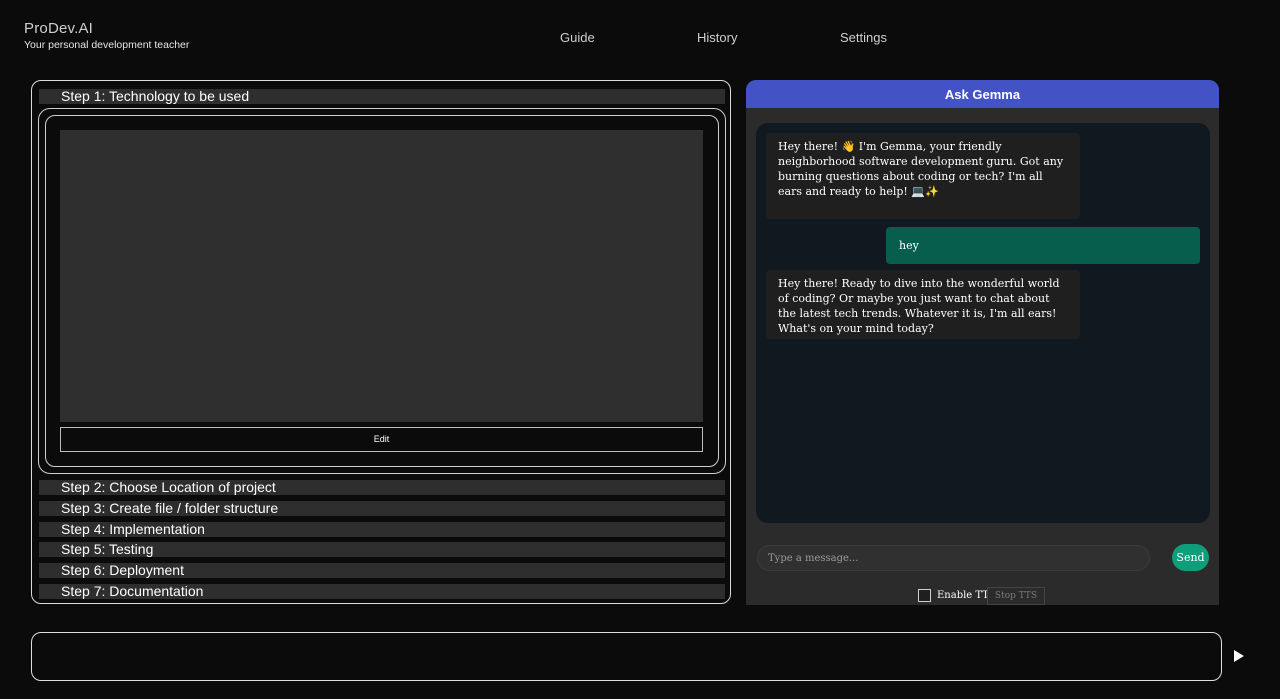 This screenshot has height=699, width=1280. What do you see at coordinates (382, 591) in the screenshot?
I see `step-7-header: Step 7: Documentation` at bounding box center [382, 591].